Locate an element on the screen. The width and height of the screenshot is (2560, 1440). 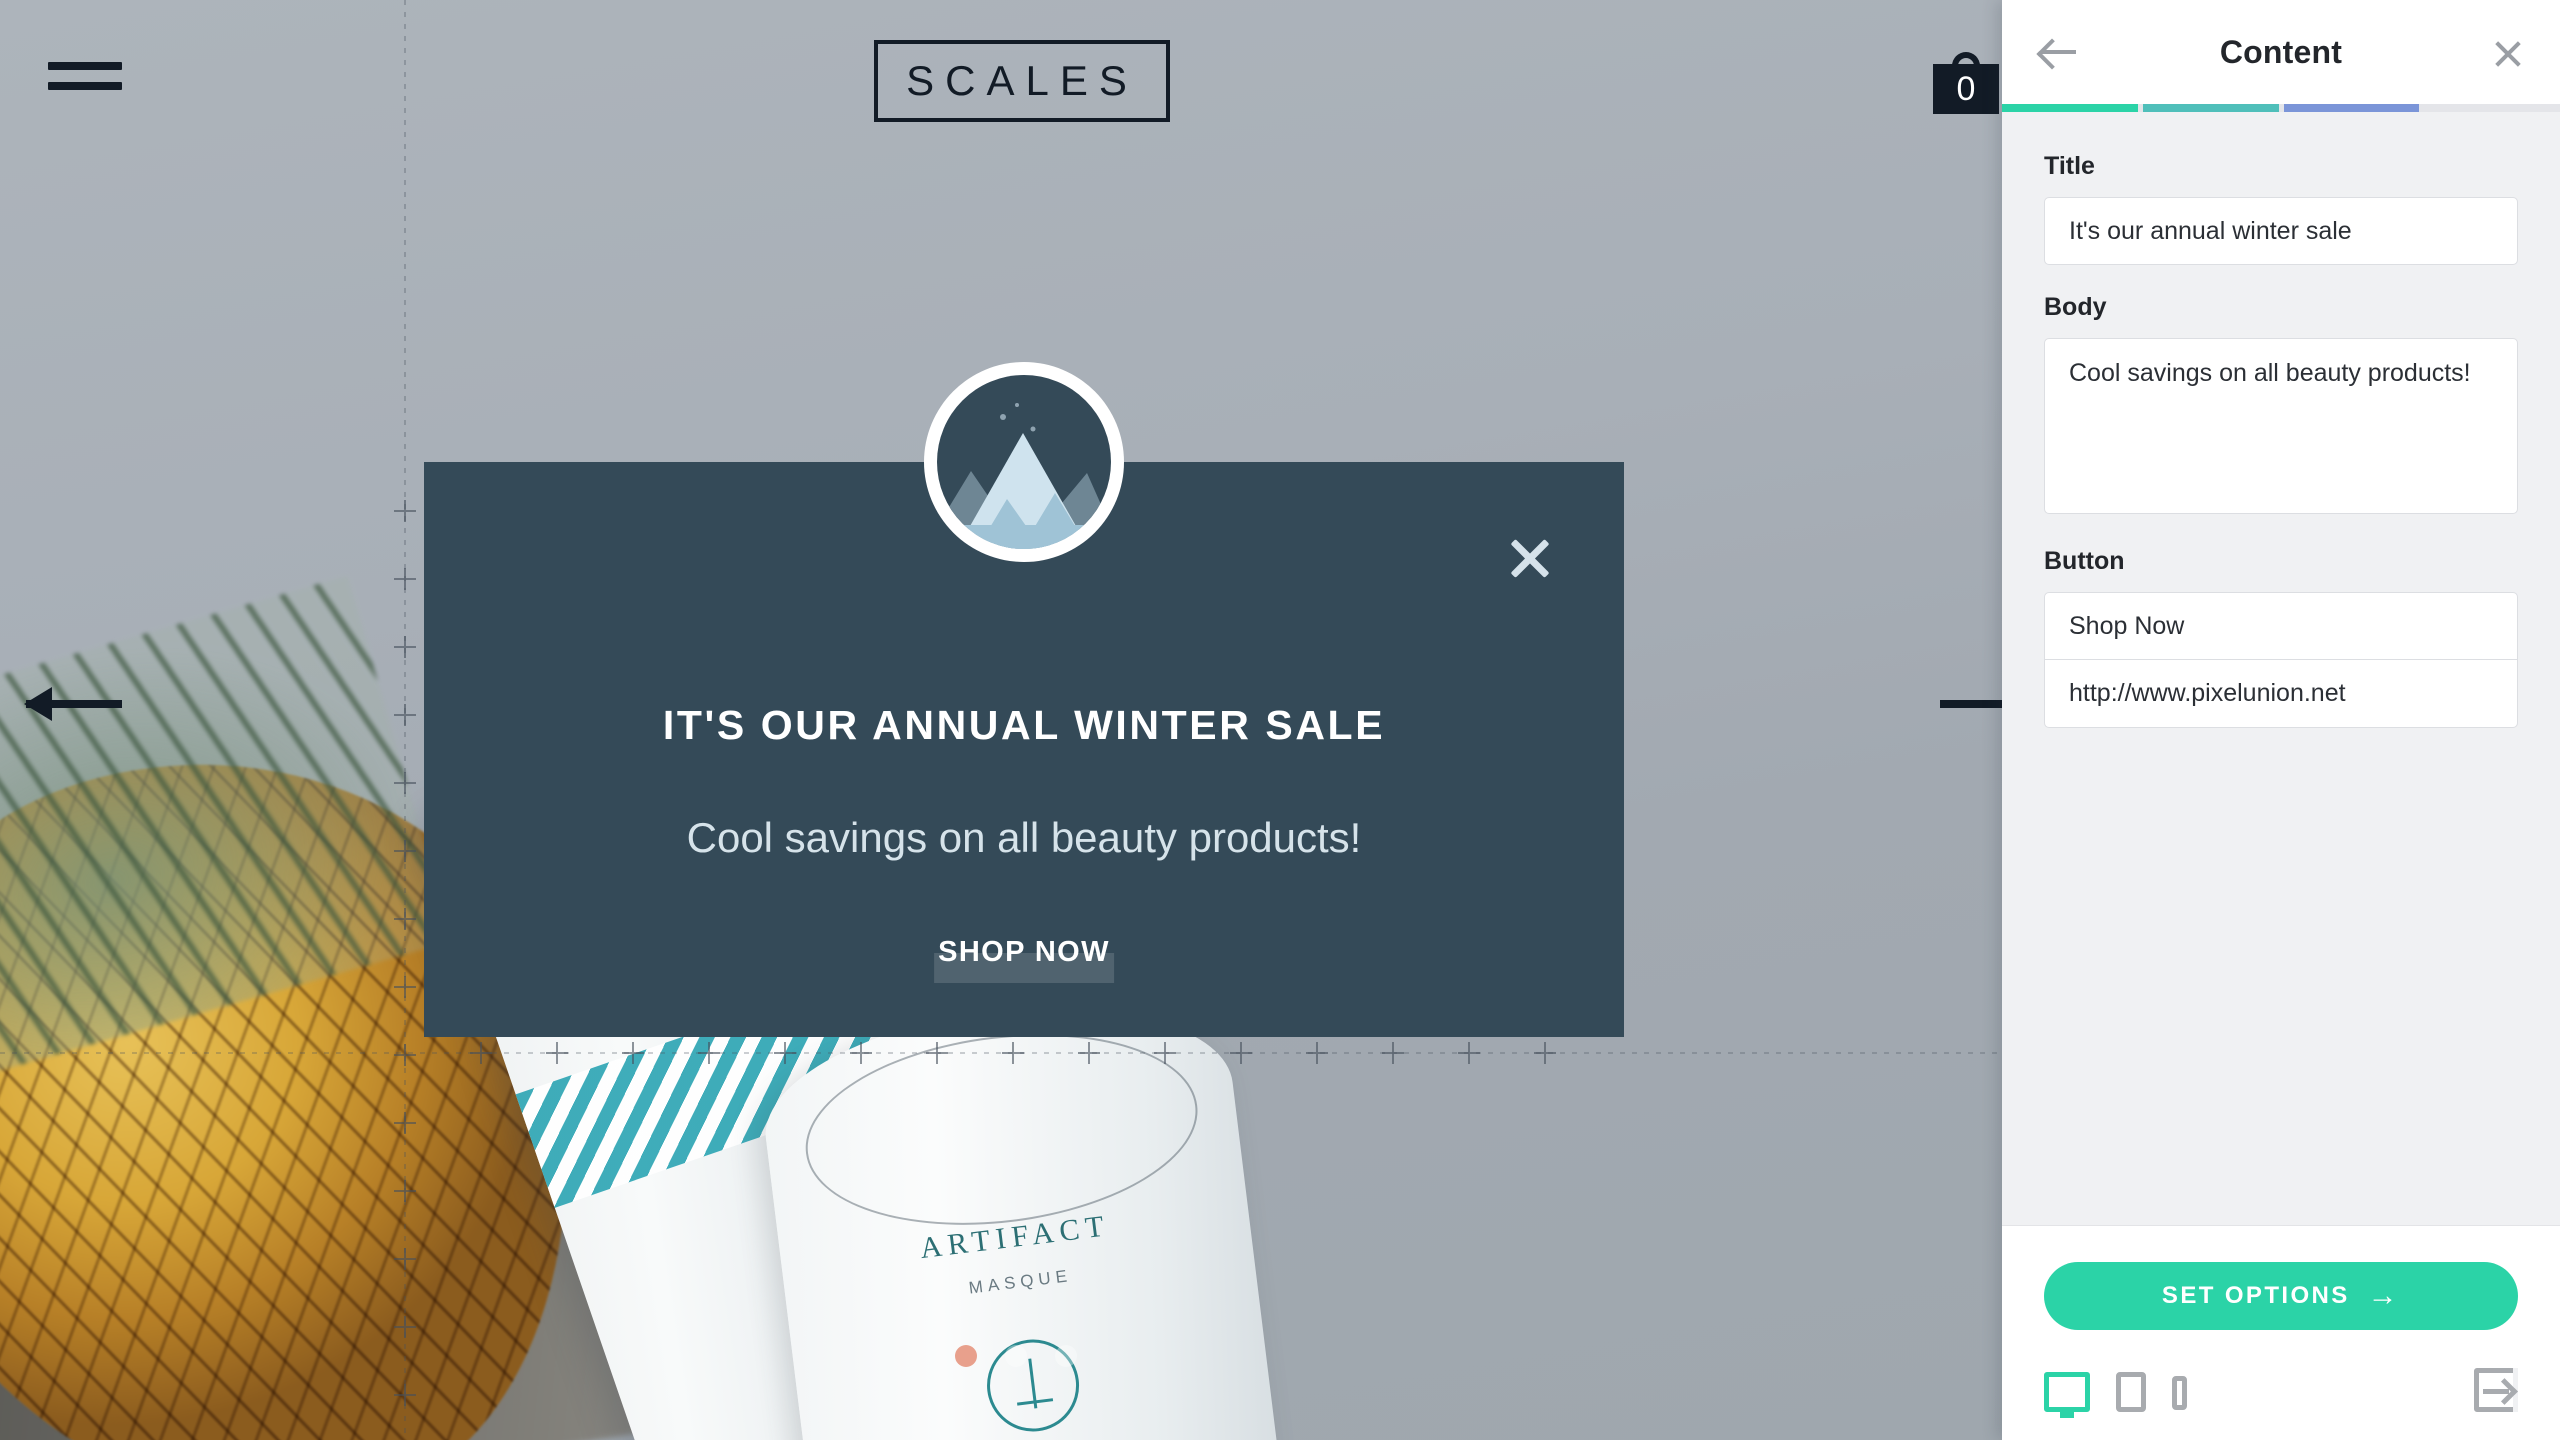
mobile-view-icon is located at coordinates (2179, 1393).